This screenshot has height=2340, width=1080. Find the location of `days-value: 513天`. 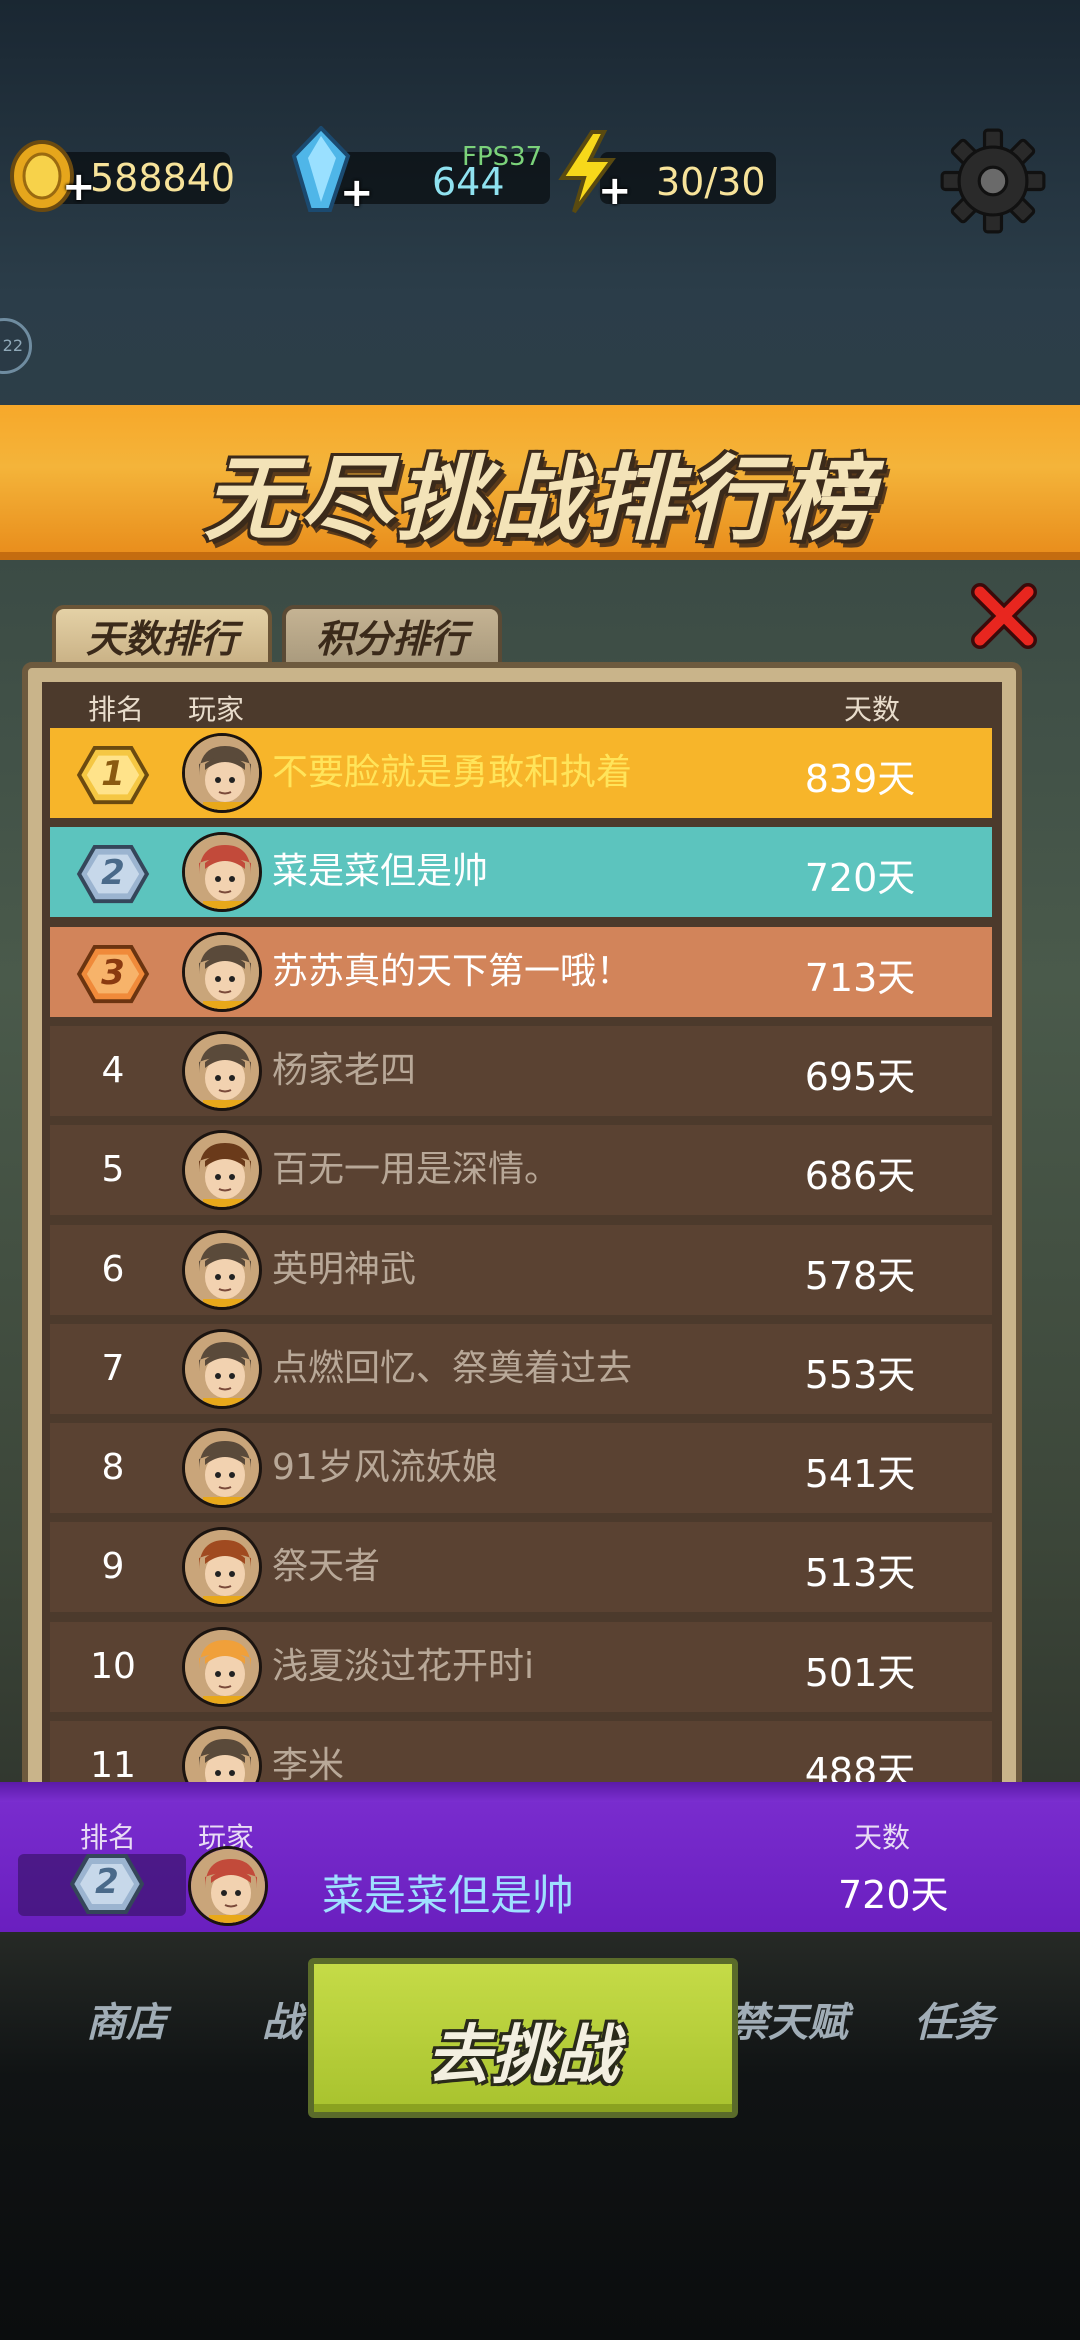

days-value: 513天 is located at coordinates (860, 1573).